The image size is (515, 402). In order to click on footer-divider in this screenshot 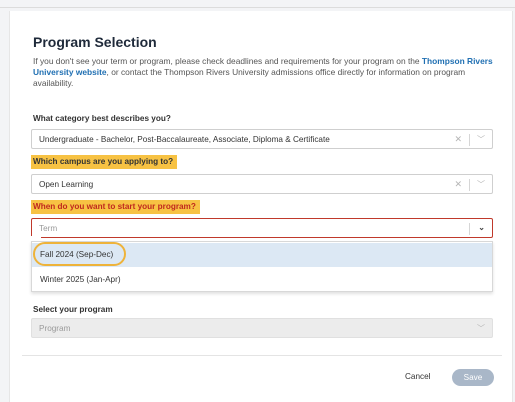, I will do `click(262, 355)`.